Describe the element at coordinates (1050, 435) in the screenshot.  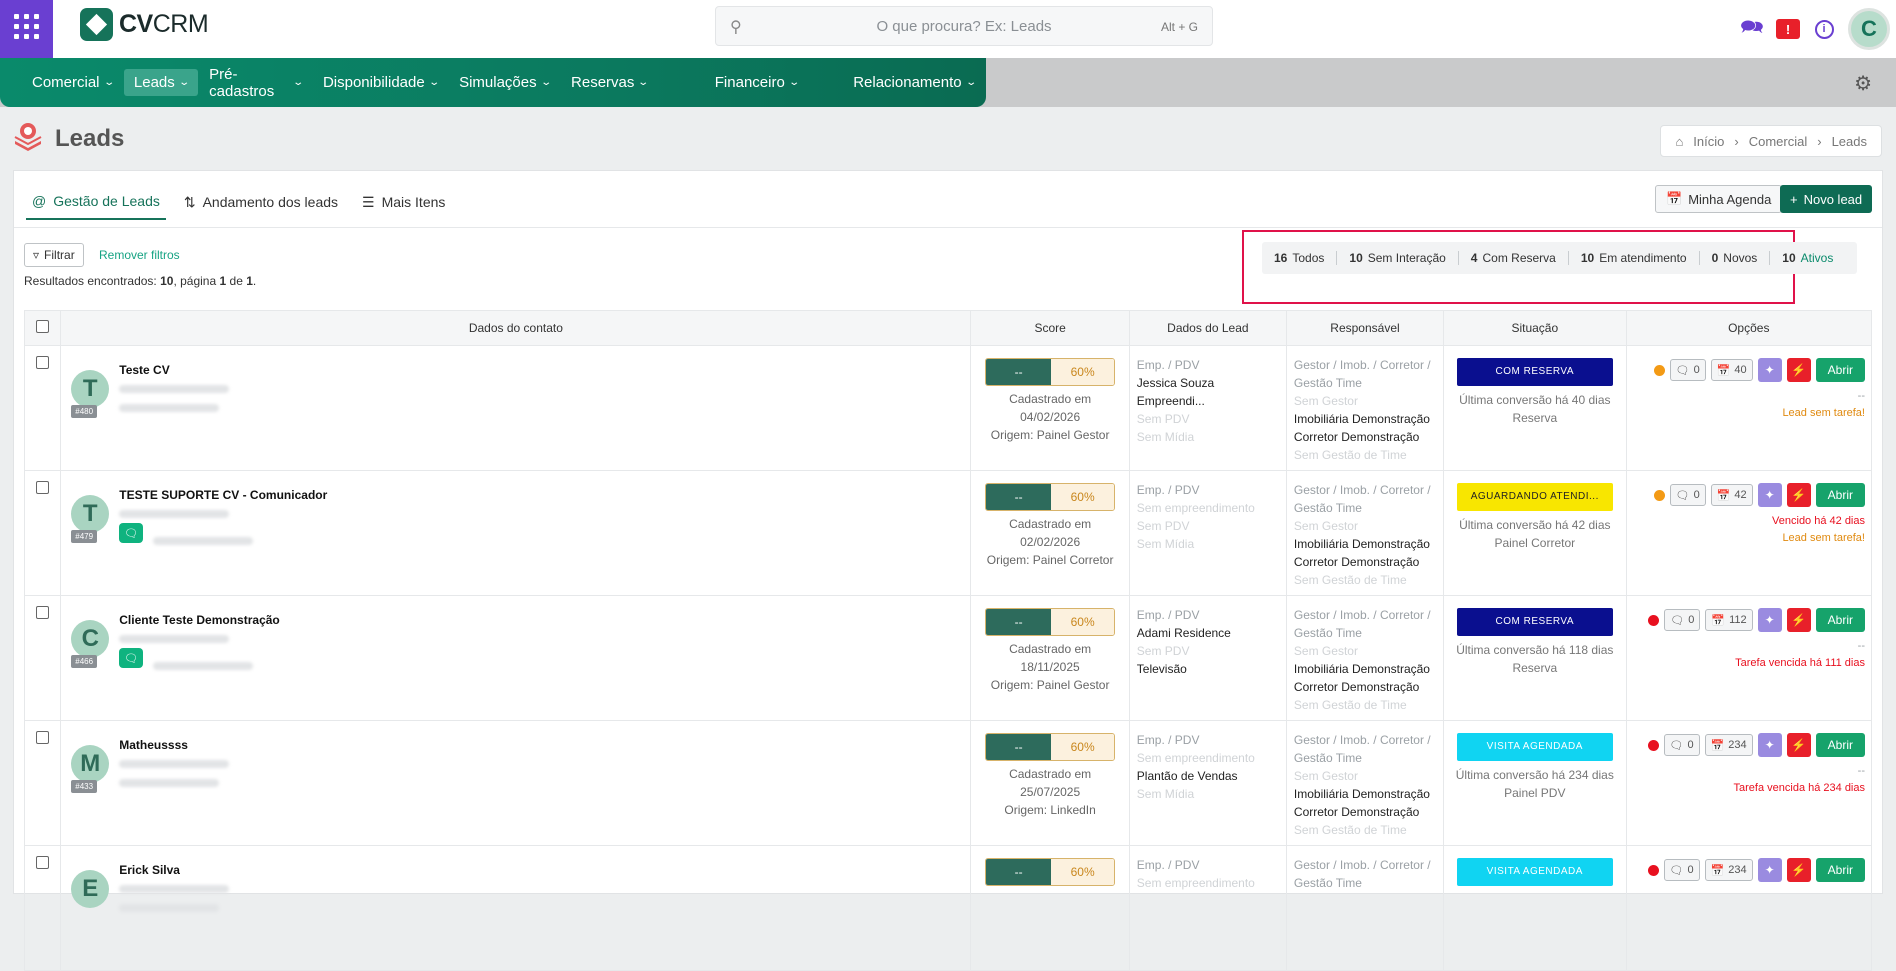
I see `origin: Origem: Painel Gestor` at that location.